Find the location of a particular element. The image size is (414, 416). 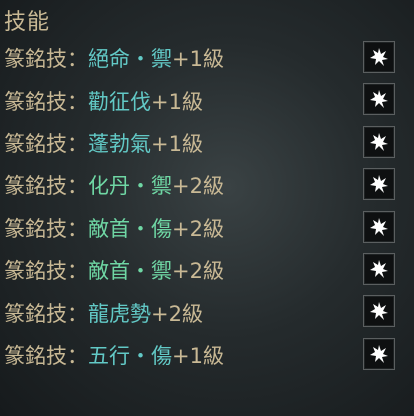

skill-row: 篆銘技：敵首・傷+2級 is located at coordinates (207, 228).